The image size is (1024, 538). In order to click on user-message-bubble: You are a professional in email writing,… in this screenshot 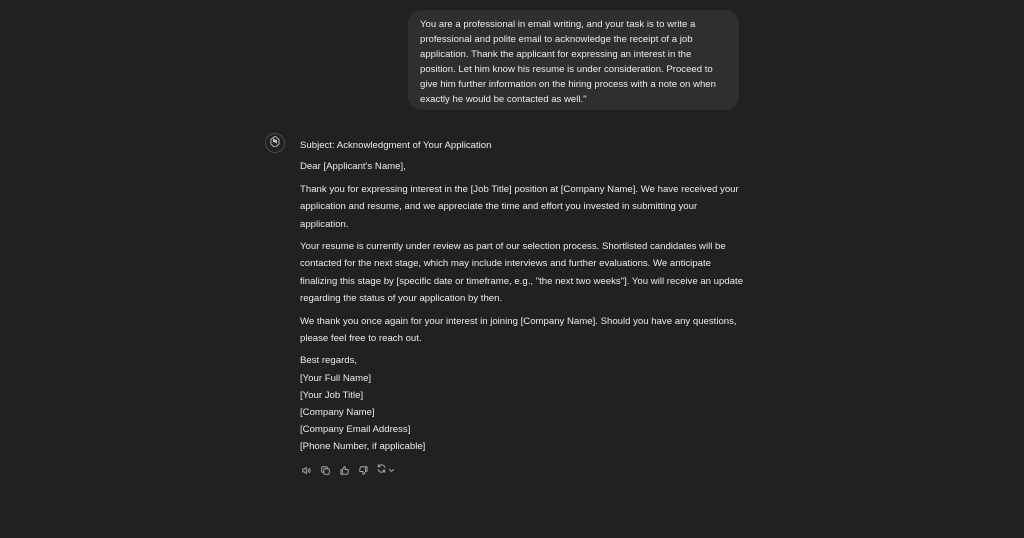, I will do `click(573, 60)`.